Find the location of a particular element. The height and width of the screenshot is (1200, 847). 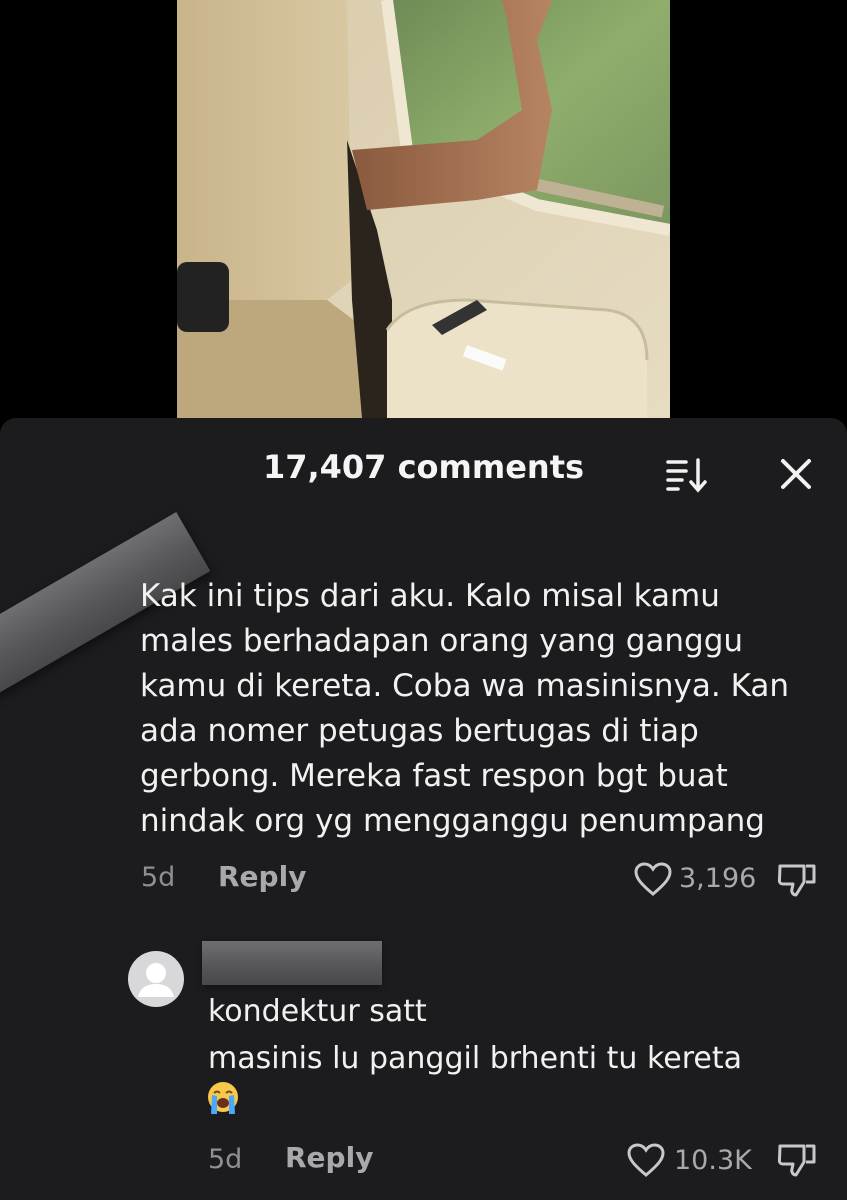

avatar is located at coordinates (156, 979).